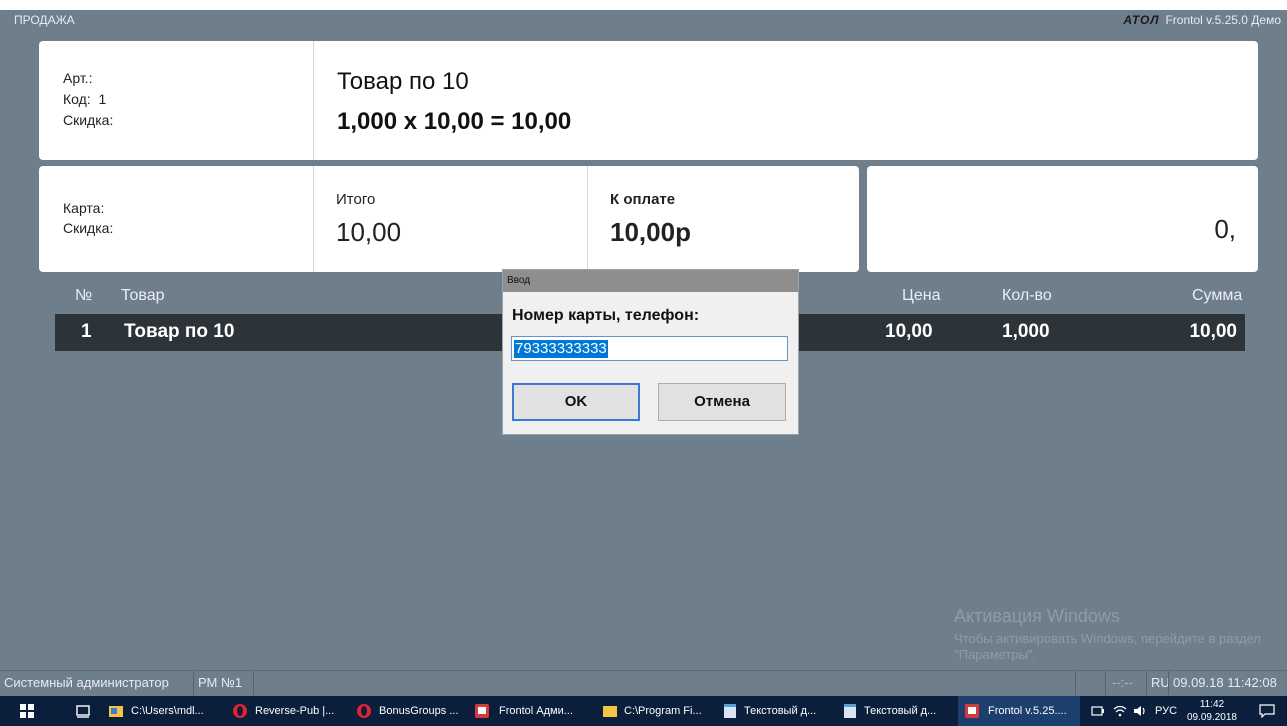  I want to click on tray-language: РУС, so click(1166, 711).